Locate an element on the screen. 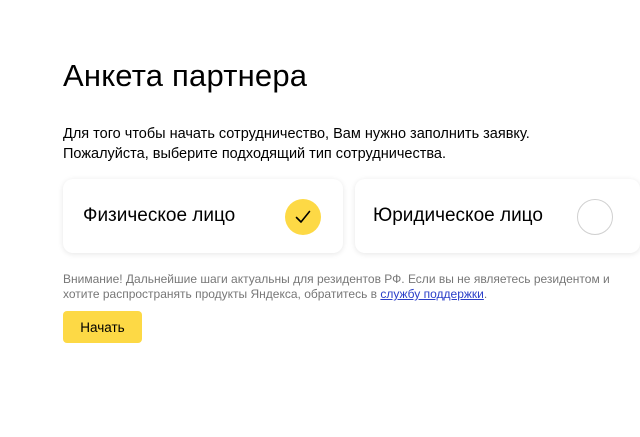 The height and width of the screenshot is (437, 640). option-individual-card: Физическое лицо is located at coordinates (203, 216).